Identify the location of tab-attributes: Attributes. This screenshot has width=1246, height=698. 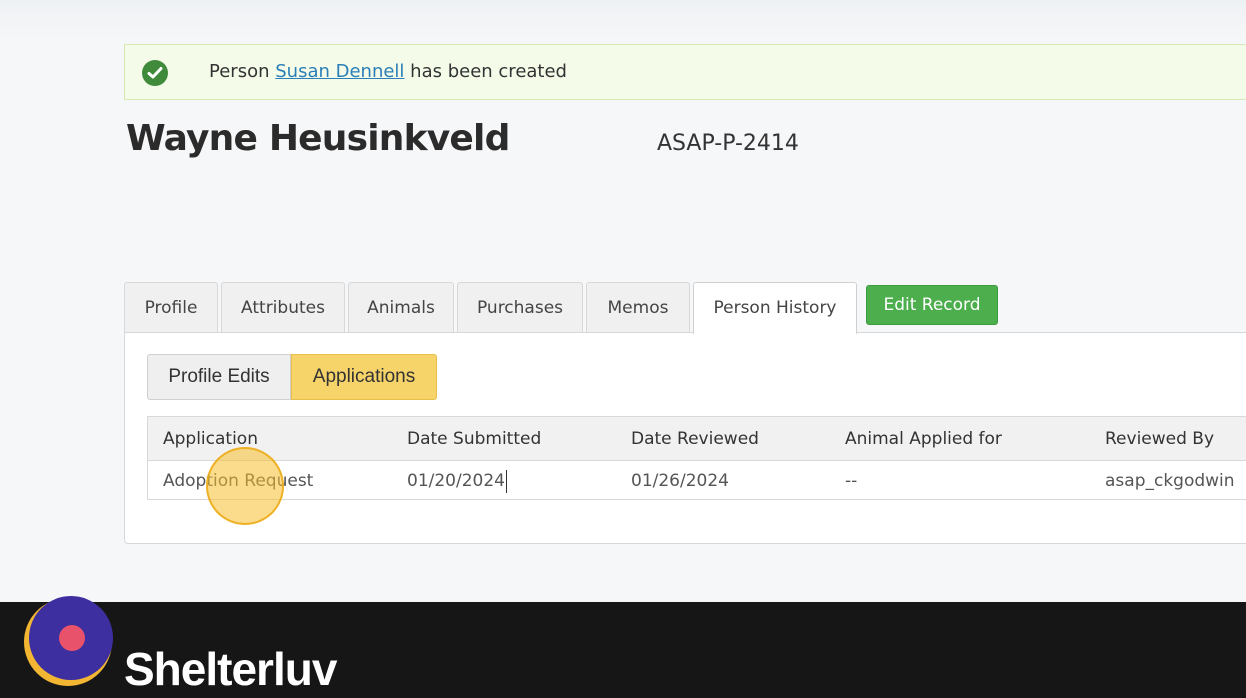
(283, 307).